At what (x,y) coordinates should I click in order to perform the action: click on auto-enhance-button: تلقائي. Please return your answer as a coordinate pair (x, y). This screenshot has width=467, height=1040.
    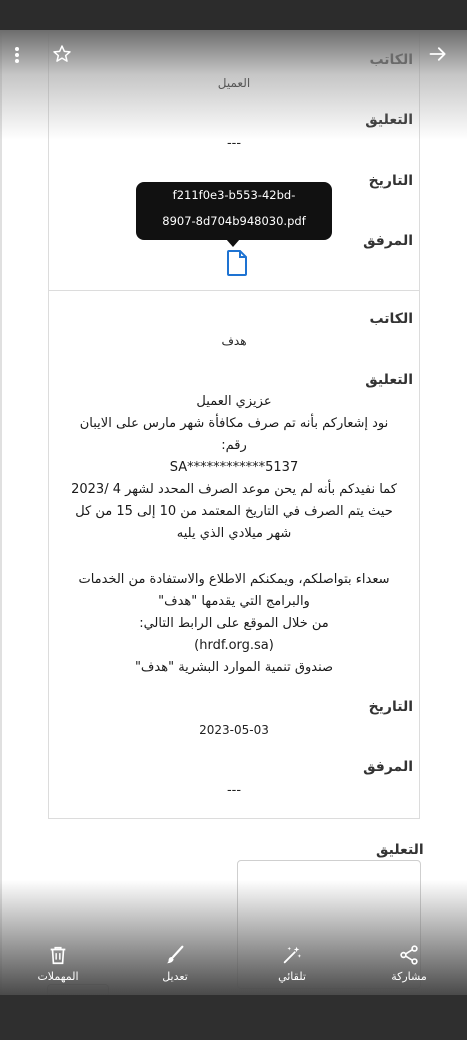
    Looking at the image, I should click on (292, 963).